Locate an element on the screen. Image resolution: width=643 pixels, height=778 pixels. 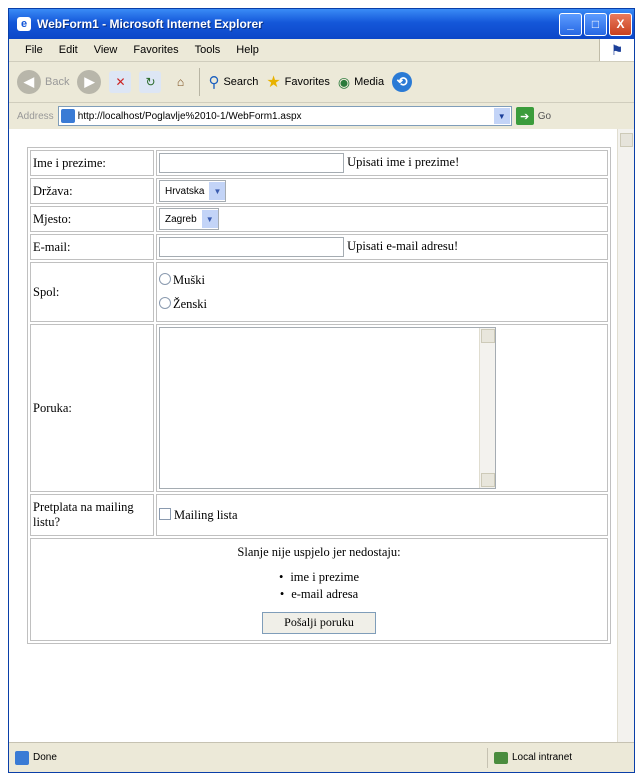
gender-label: Spol: is located at coordinates (92, 292).